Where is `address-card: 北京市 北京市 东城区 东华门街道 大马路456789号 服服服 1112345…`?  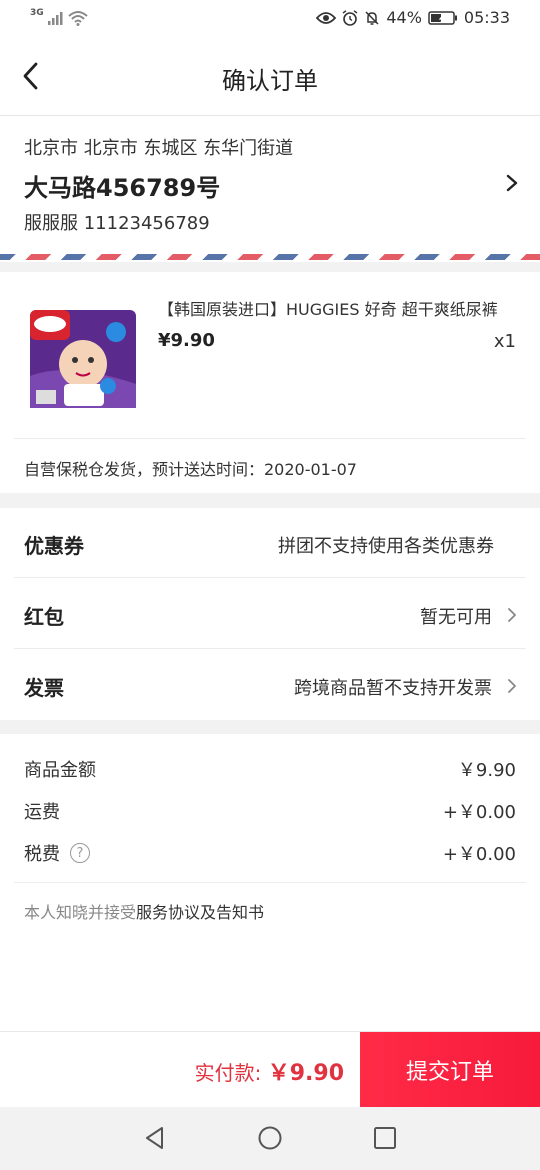
address-card: 北京市 北京市 东城区 东华门街道 大马路456789号 服服服 1112345… is located at coordinates (270, 189).